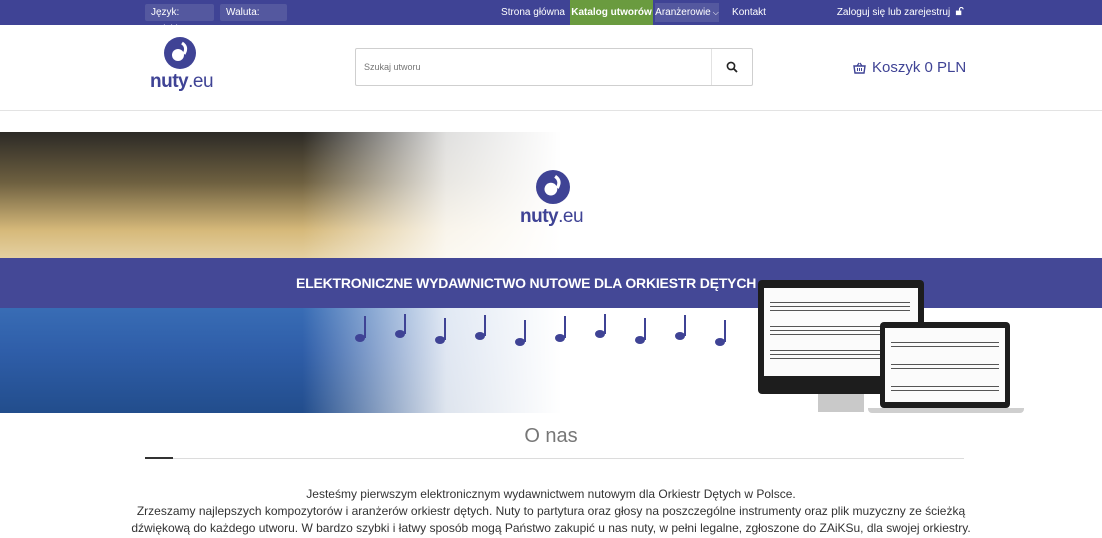 The width and height of the screenshot is (1102, 538). I want to click on banner-logo: nuty.eu, so click(555, 200).